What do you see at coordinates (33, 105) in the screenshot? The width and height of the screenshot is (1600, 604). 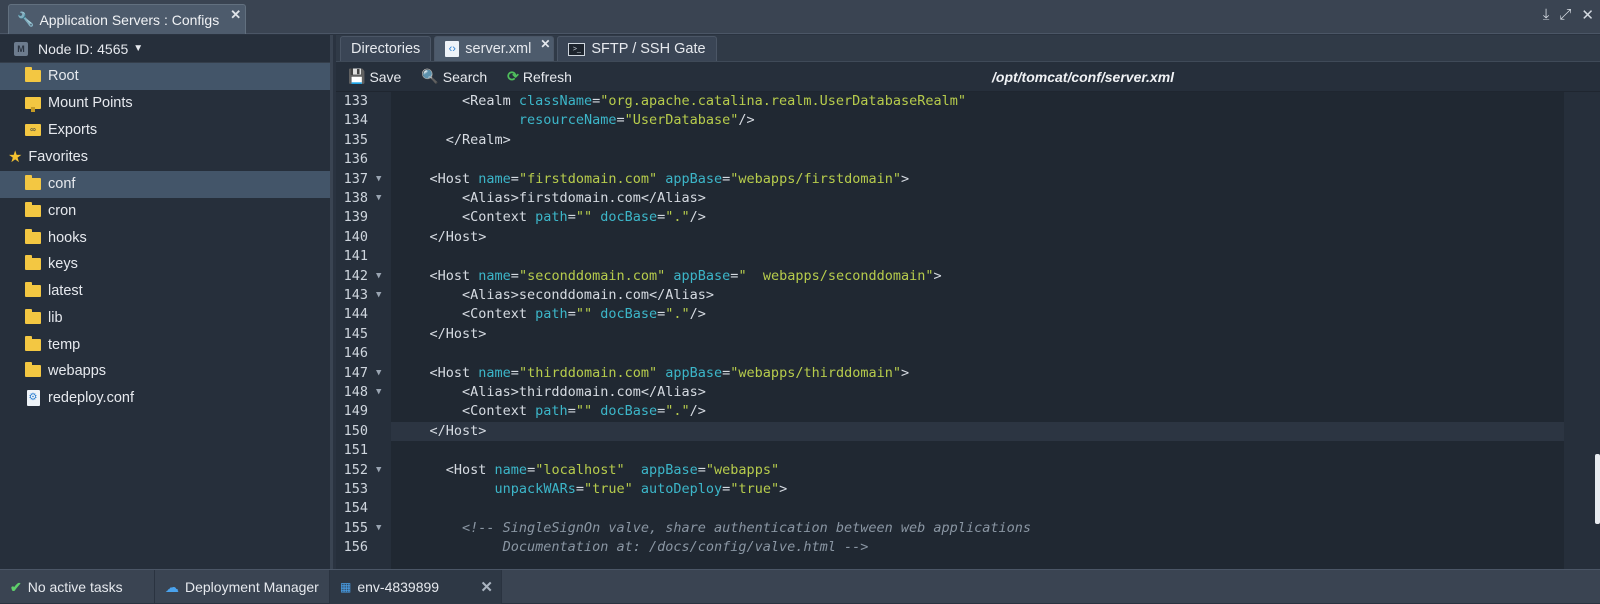 I see `mount-icon` at bounding box center [33, 105].